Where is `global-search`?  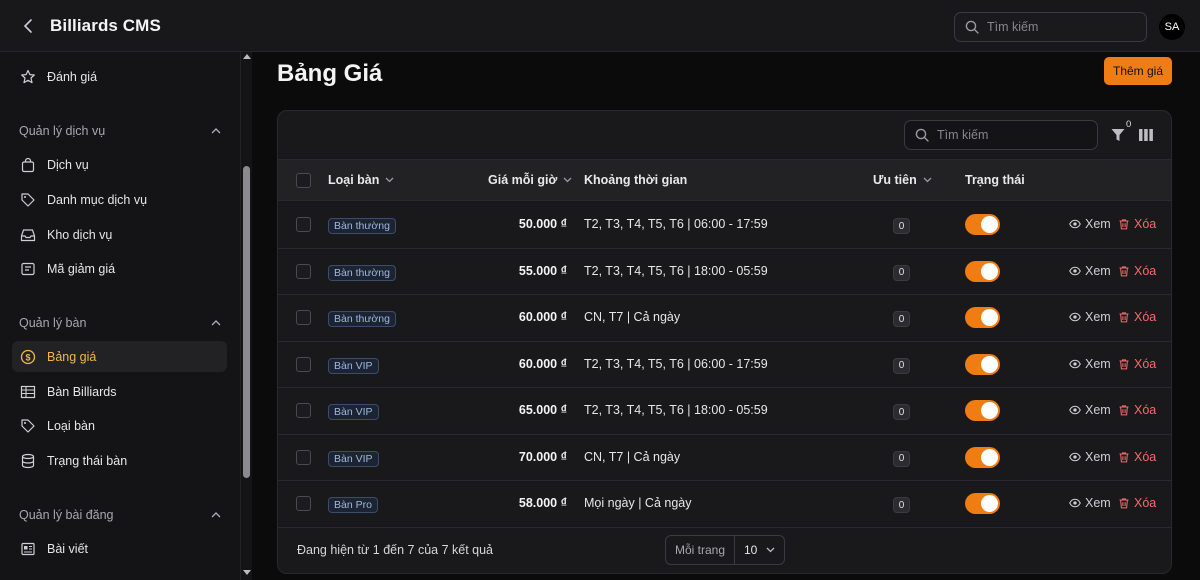
global-search is located at coordinates (1050, 27).